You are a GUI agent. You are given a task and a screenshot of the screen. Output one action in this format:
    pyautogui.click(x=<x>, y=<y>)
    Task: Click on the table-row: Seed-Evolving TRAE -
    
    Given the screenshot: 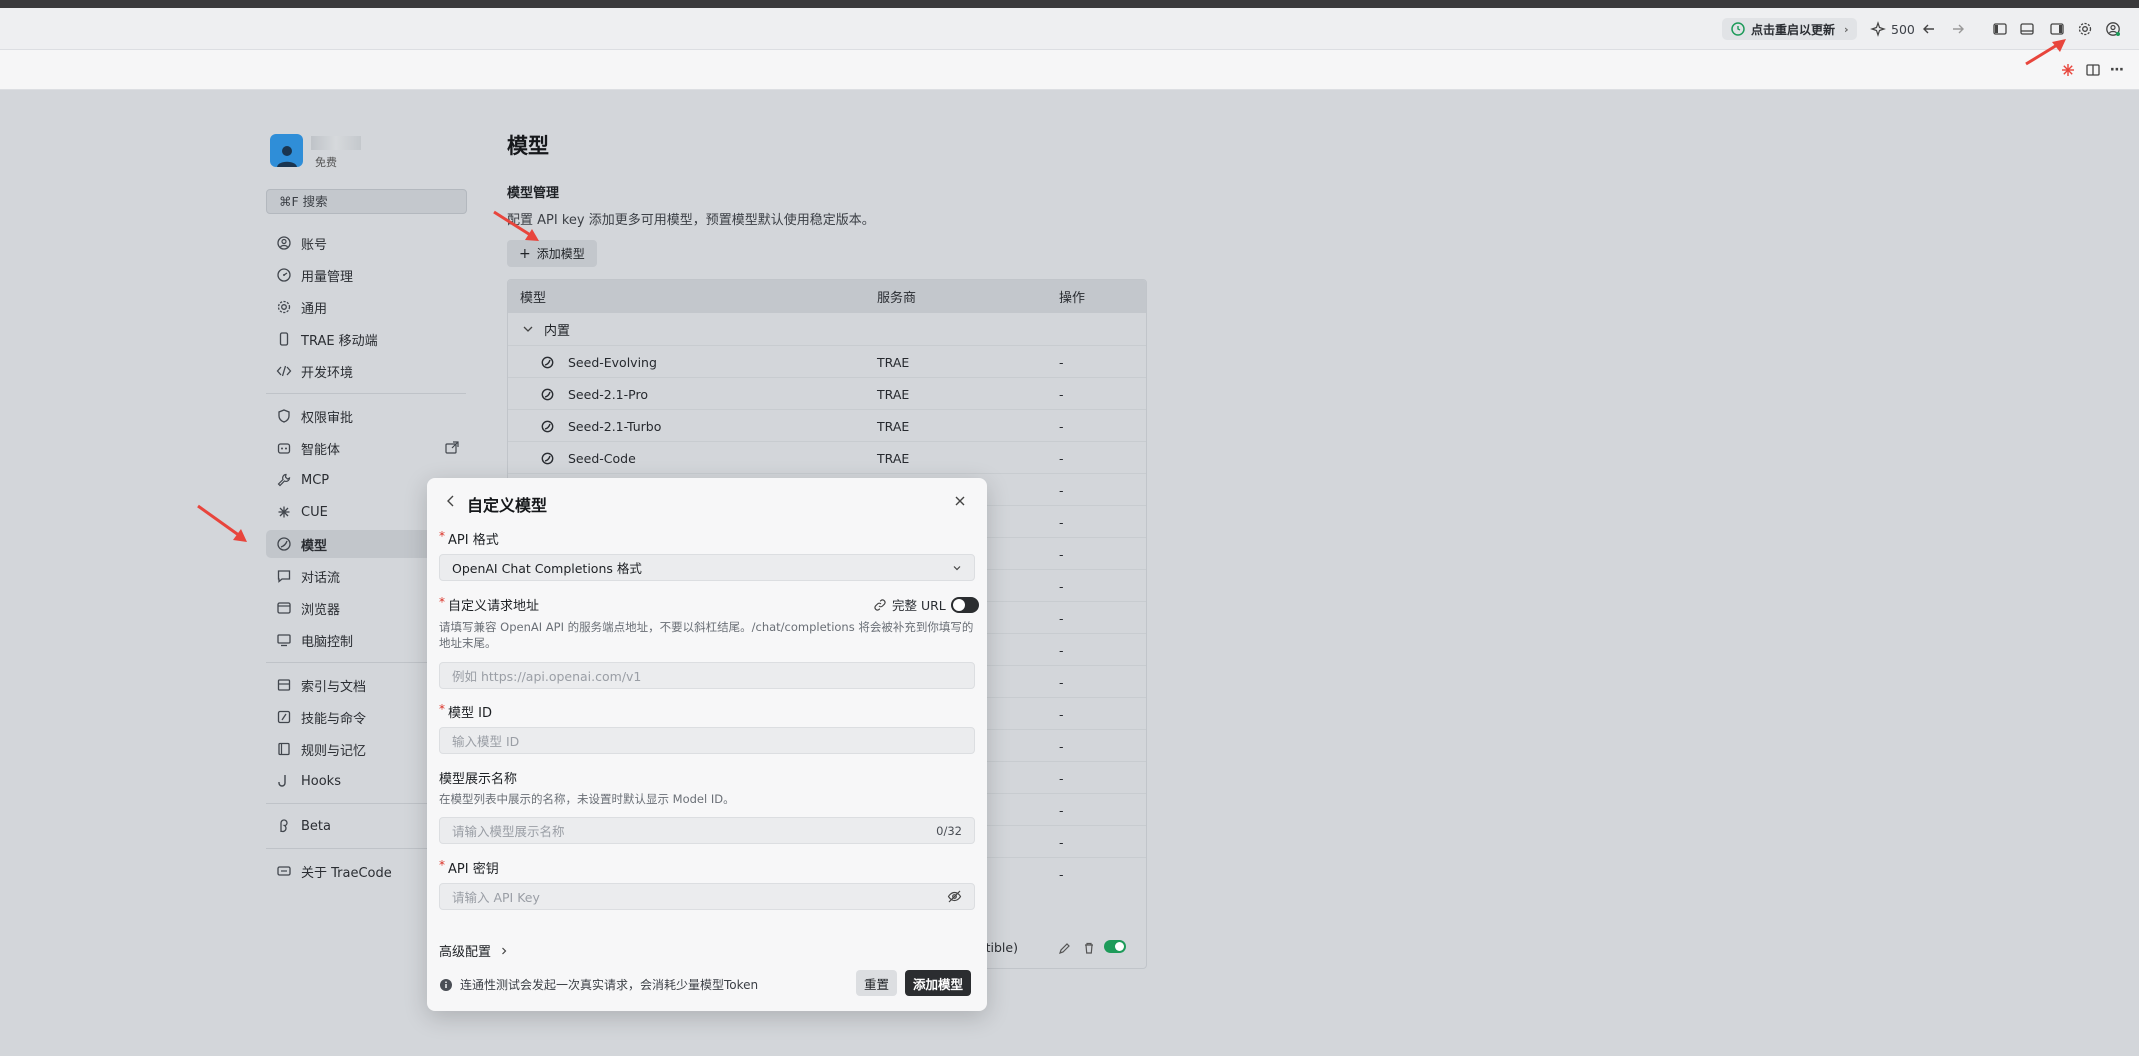 What is the action you would take?
    pyautogui.click(x=827, y=361)
    